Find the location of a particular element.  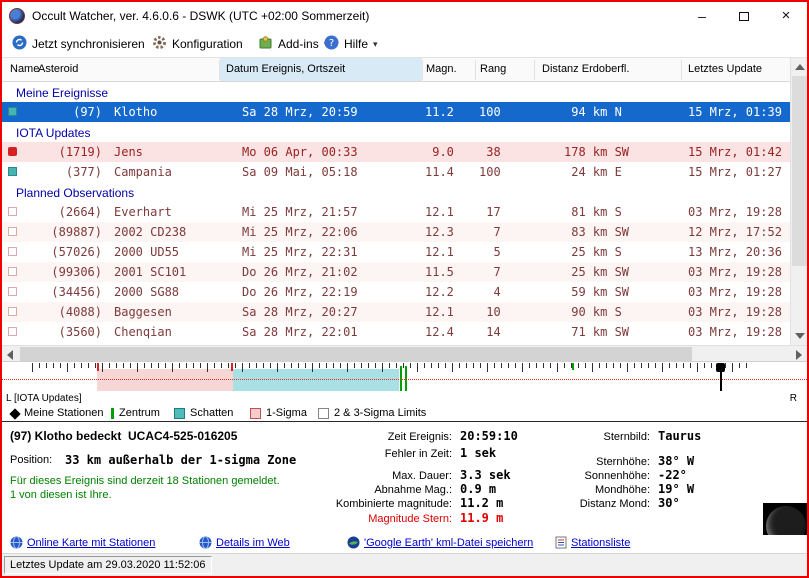

close-button: × is located at coordinates (786, 16).